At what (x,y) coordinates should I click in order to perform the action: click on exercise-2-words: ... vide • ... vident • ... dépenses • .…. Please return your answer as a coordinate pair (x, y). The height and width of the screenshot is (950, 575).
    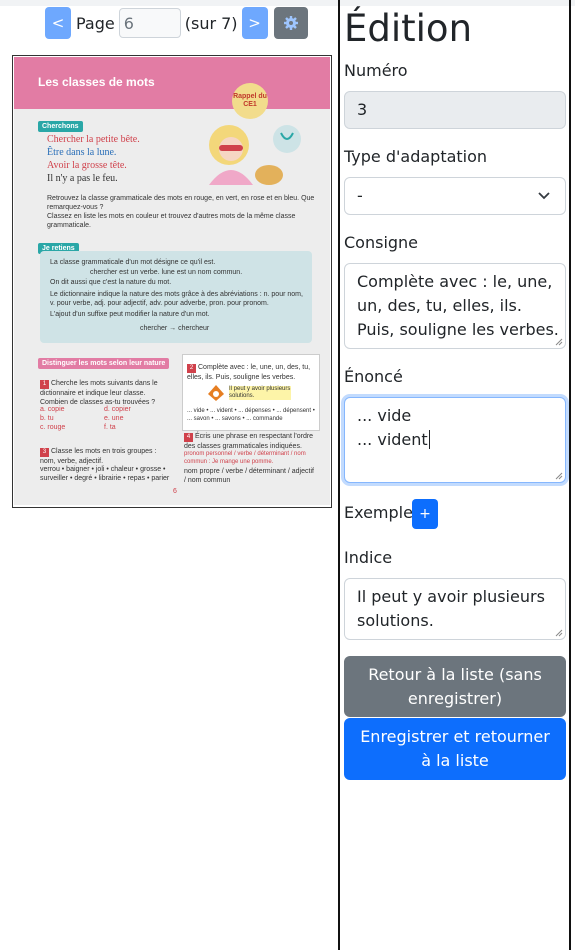
    Looking at the image, I should click on (251, 415).